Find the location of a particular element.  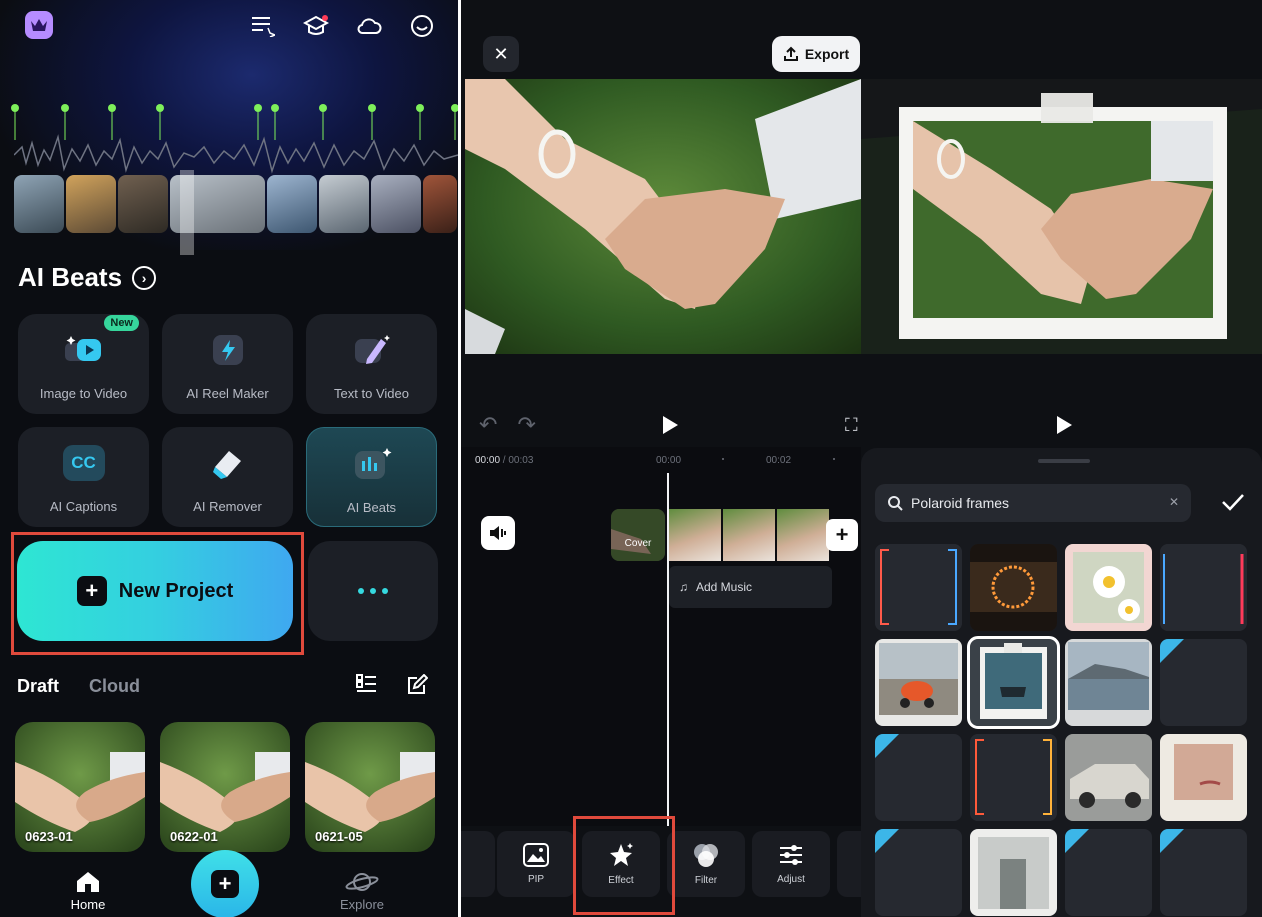

neon-frame-effect-image is located at coordinates (918, 587).